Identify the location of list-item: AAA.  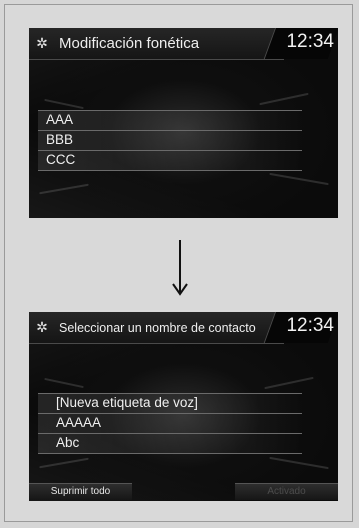
(170, 120).